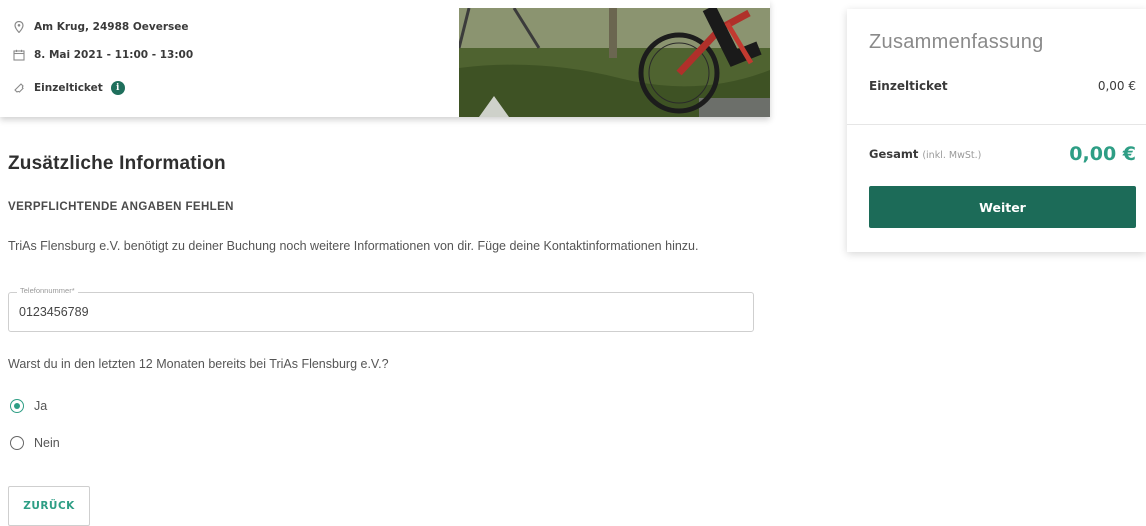 The width and height of the screenshot is (1146, 526). I want to click on radio-ja-button, so click(17, 406).